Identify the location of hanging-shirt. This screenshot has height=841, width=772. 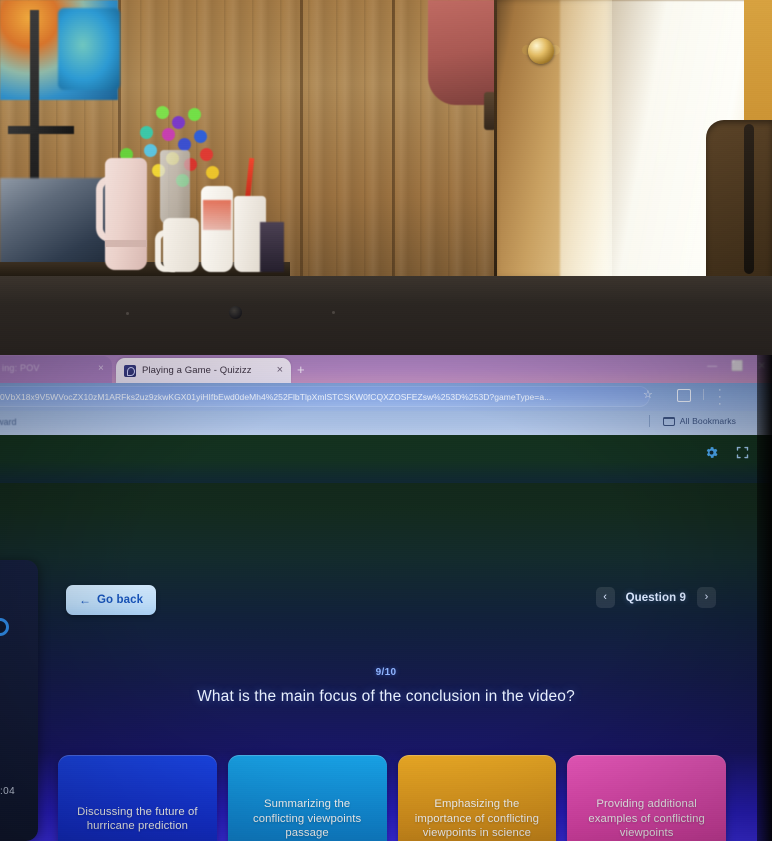
(464, 52).